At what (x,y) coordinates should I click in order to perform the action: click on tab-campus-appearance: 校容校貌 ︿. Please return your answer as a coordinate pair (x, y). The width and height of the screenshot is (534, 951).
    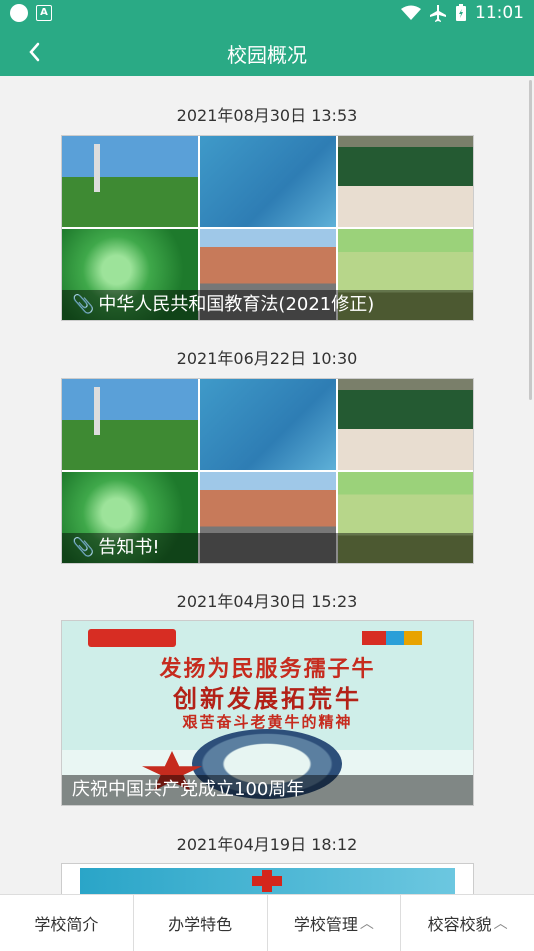
    Looking at the image, I should click on (467, 923).